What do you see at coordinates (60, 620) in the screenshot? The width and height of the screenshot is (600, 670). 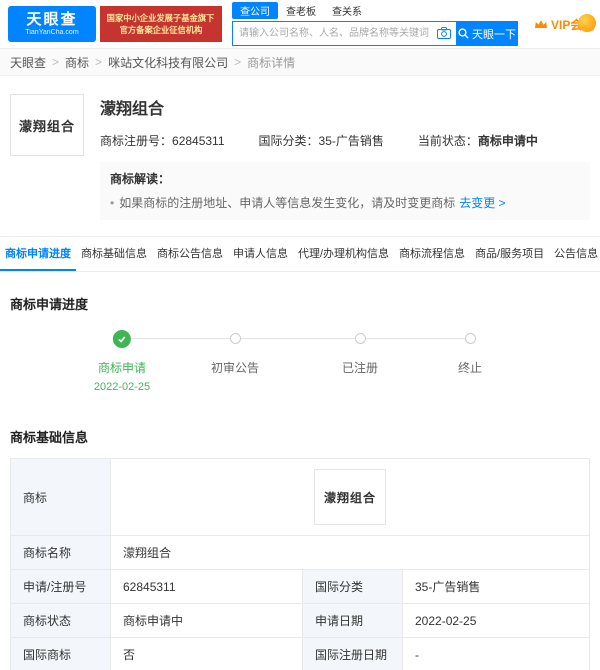 I see `row-label: 商标状态` at bounding box center [60, 620].